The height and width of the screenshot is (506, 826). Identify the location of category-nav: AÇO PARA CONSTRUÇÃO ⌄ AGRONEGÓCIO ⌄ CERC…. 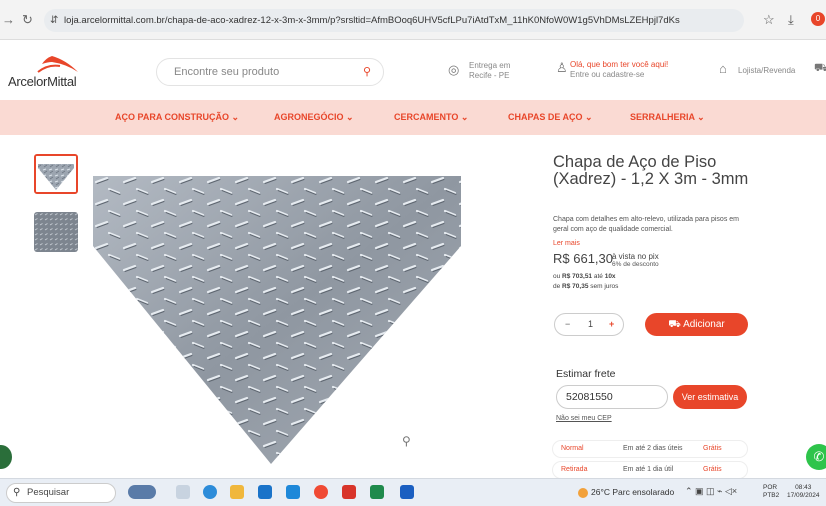
(413, 117).